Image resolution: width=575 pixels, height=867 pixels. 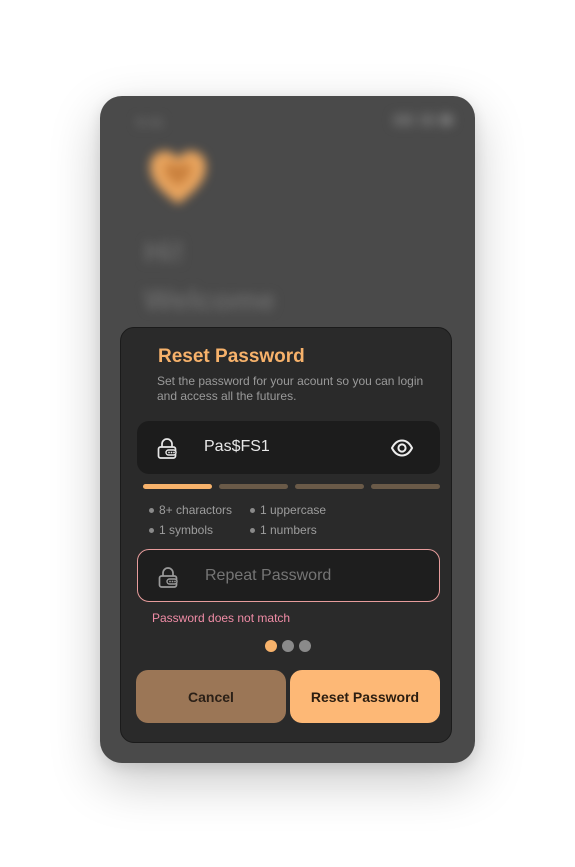 I want to click on password-field, so click(x=288, y=447).